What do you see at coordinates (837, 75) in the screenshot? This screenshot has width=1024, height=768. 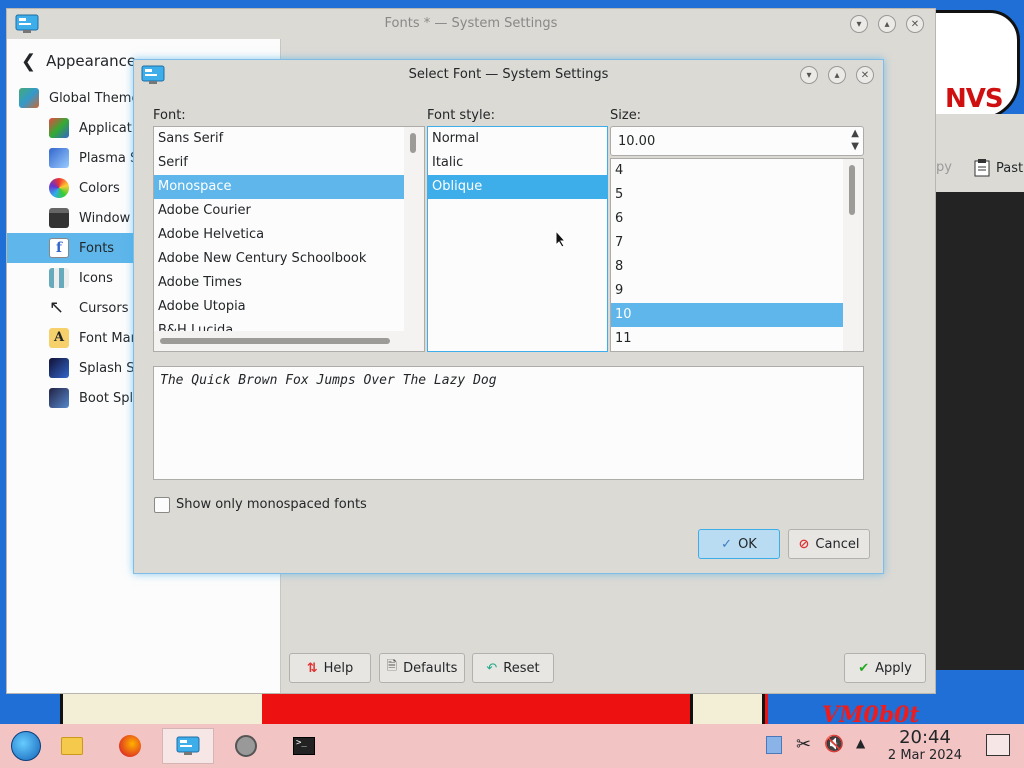 I see `dialog-maximize-button: ▴` at bounding box center [837, 75].